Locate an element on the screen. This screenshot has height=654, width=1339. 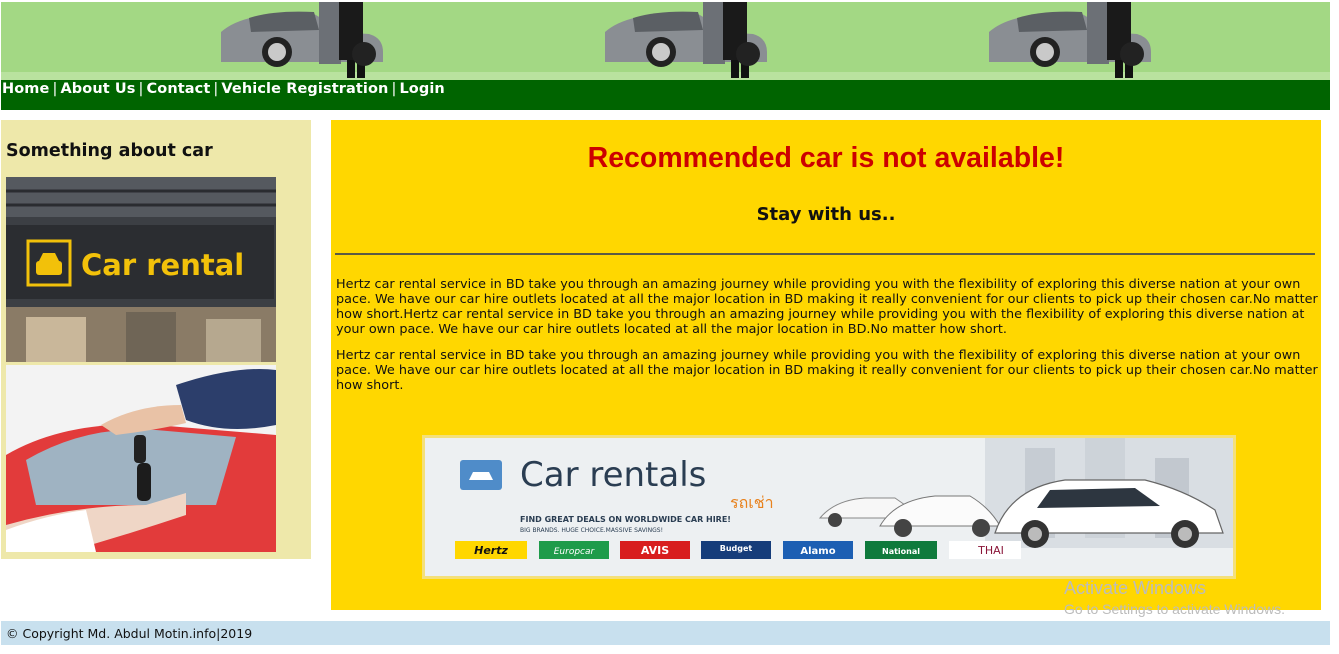
brand-badge-avis: AVIS is located at coordinates (655, 550).